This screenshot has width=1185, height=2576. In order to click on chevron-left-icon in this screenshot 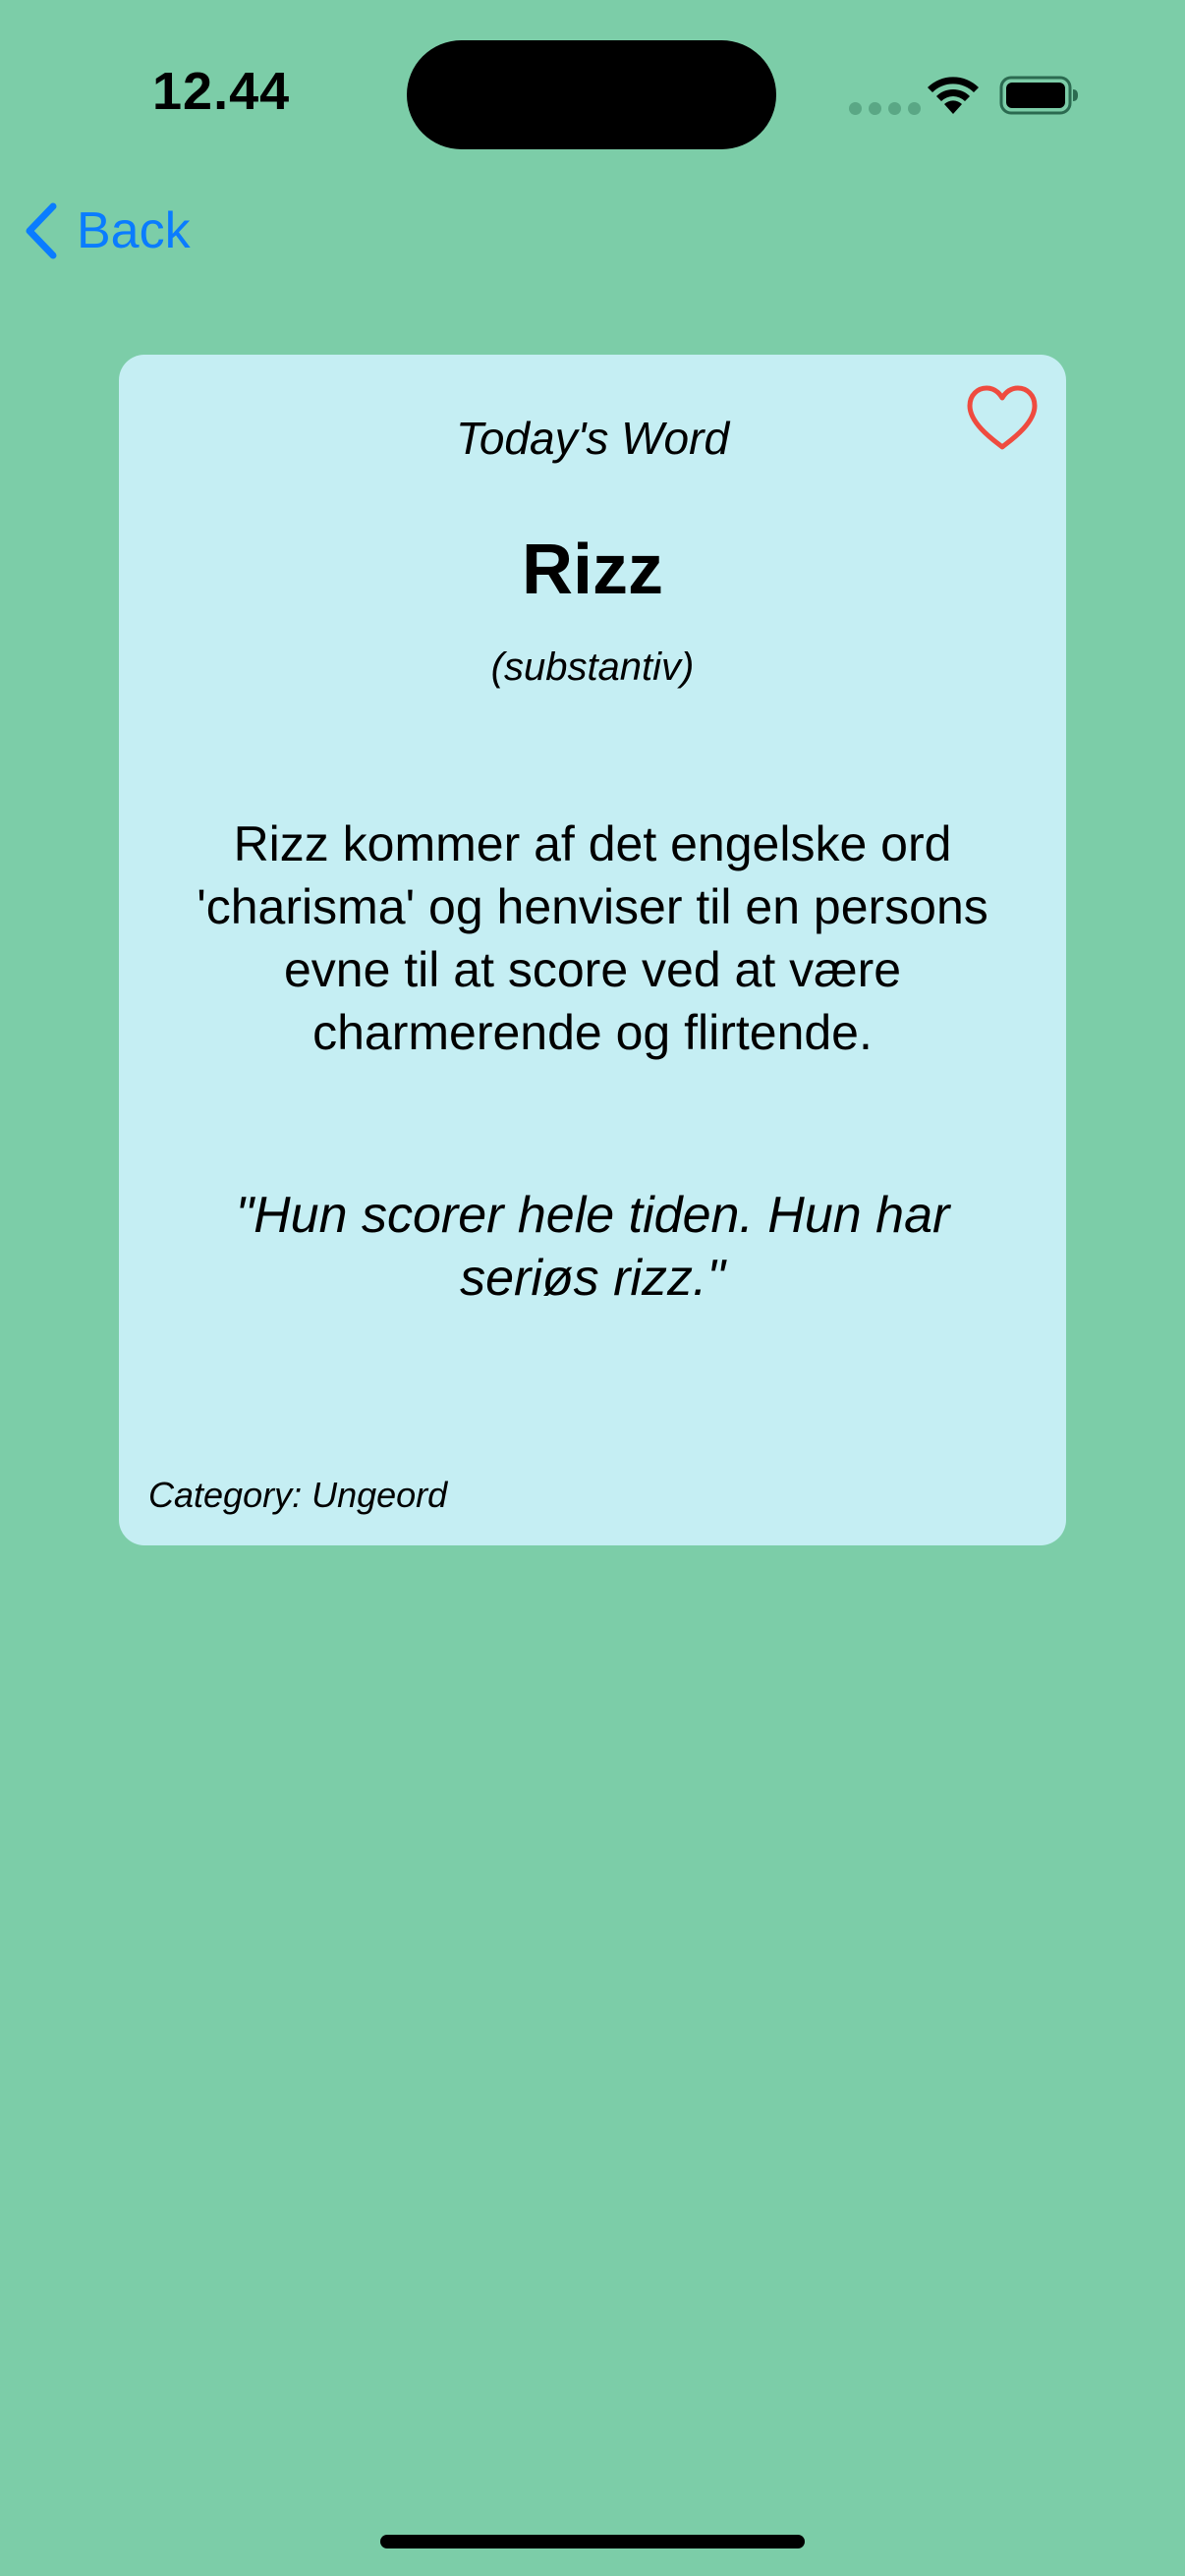, I will do `click(42, 230)`.